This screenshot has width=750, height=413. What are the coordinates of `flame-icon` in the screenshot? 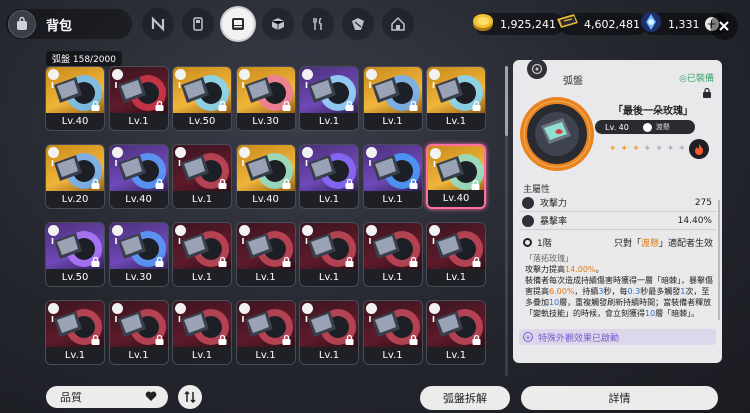 It's located at (699, 149).